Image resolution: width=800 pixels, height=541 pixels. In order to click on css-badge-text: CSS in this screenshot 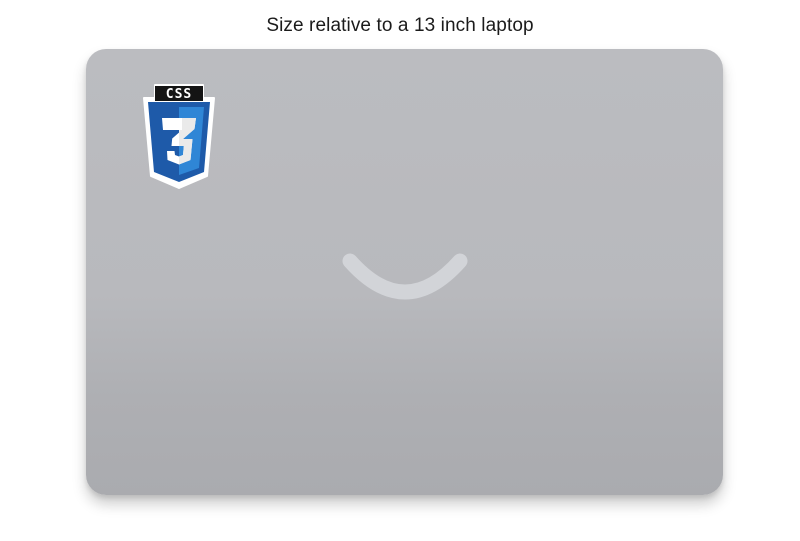, I will do `click(179, 94)`.